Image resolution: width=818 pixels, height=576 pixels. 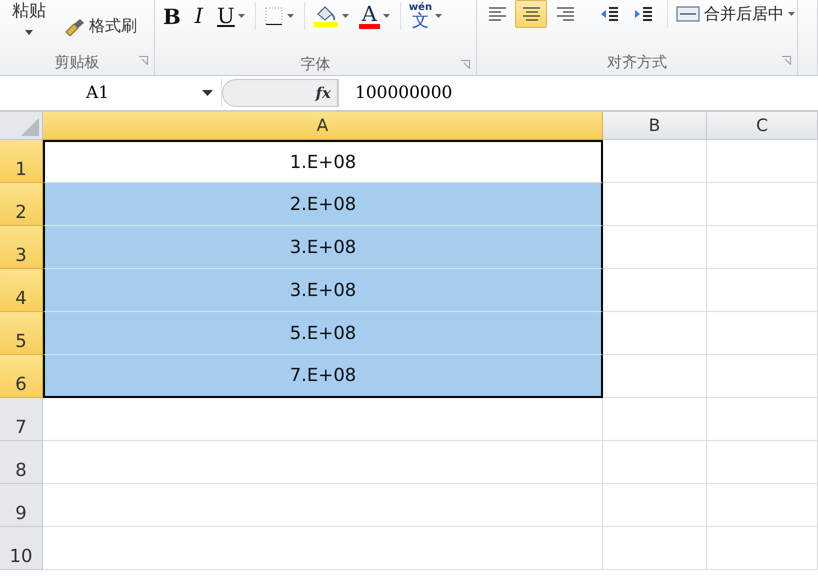 I want to click on row-header: 8, so click(x=21, y=462).